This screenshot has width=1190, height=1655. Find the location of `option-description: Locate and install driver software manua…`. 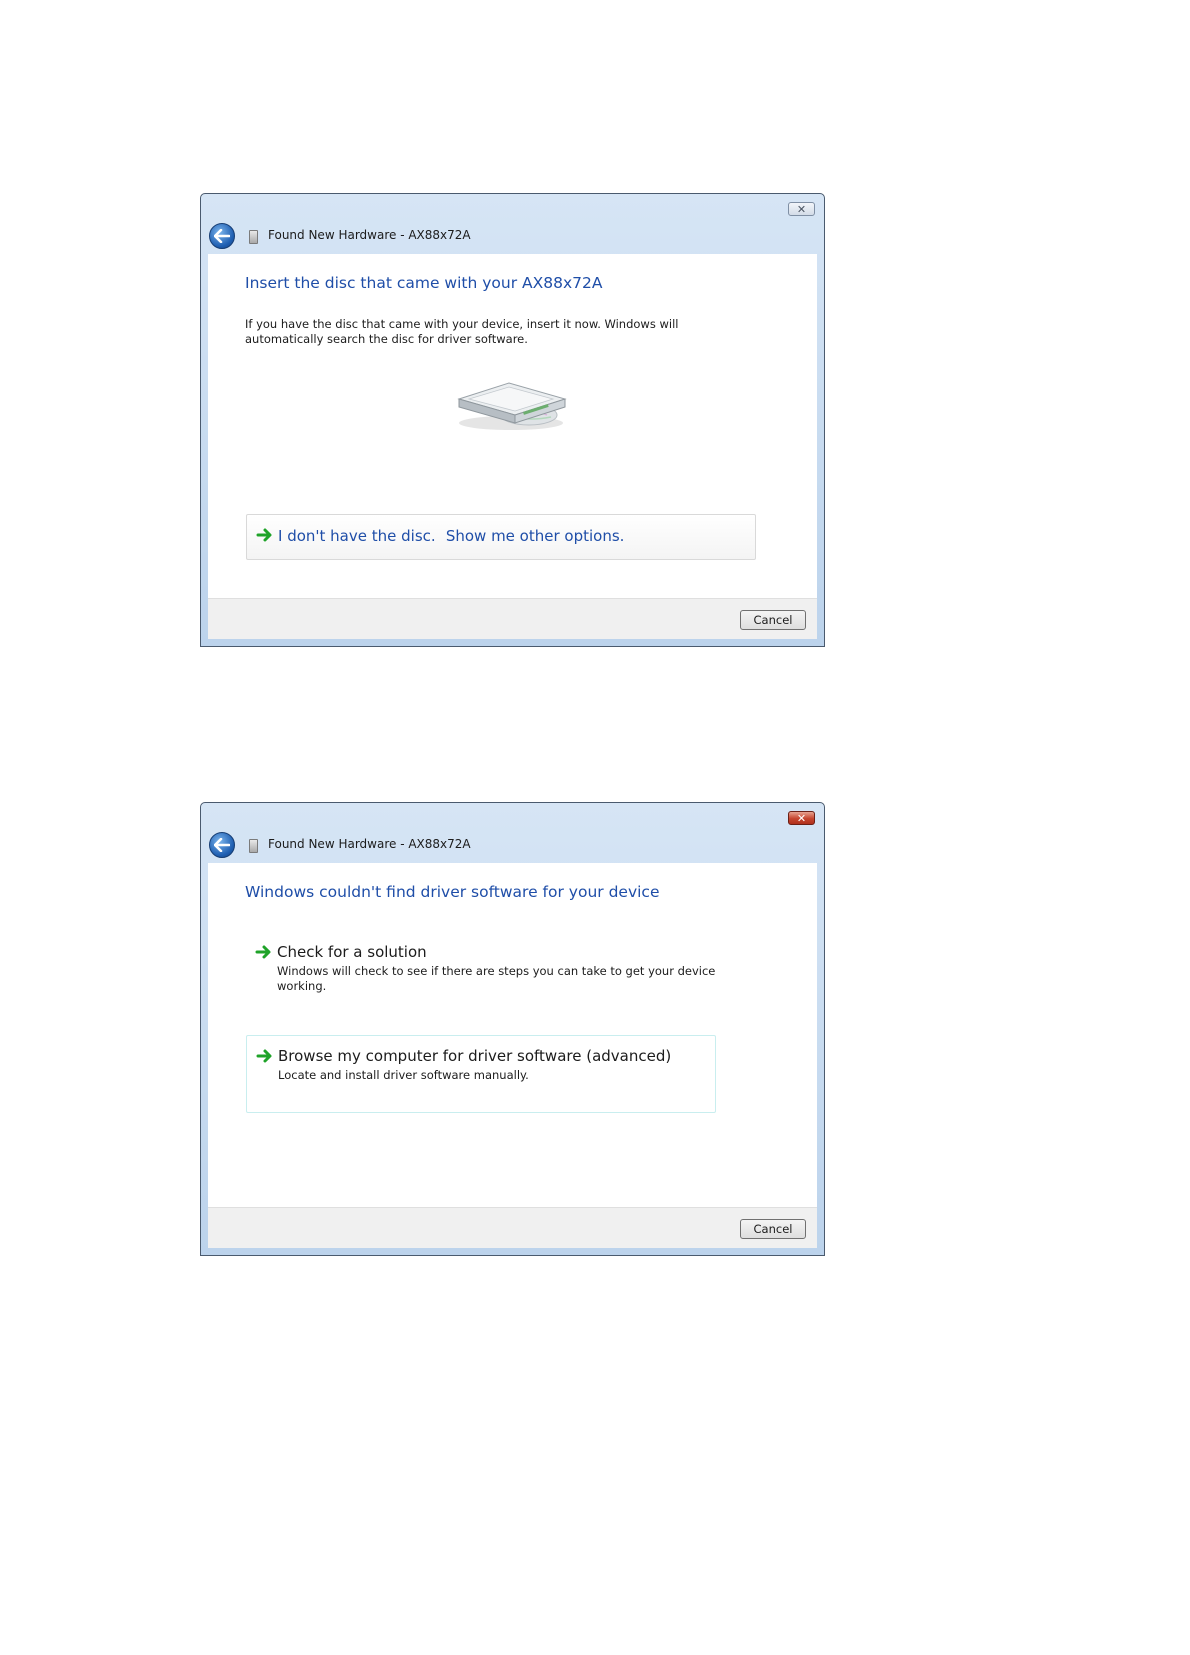

option-description: Locate and install driver software manua… is located at coordinates (403, 1075).